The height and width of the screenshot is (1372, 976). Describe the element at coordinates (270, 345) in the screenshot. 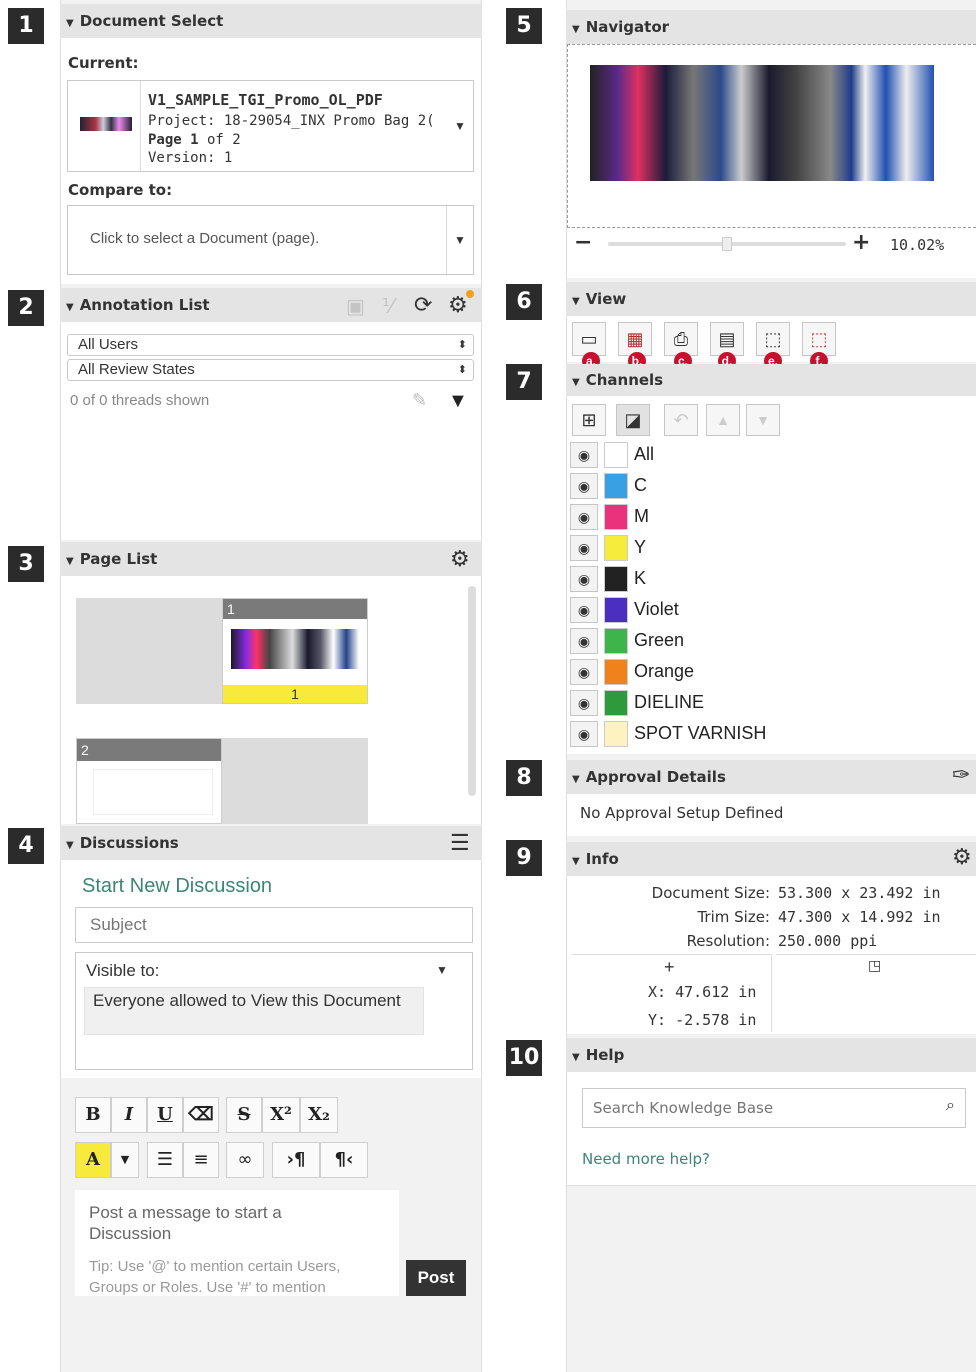

I see `users-select: All Users ⬍` at that location.